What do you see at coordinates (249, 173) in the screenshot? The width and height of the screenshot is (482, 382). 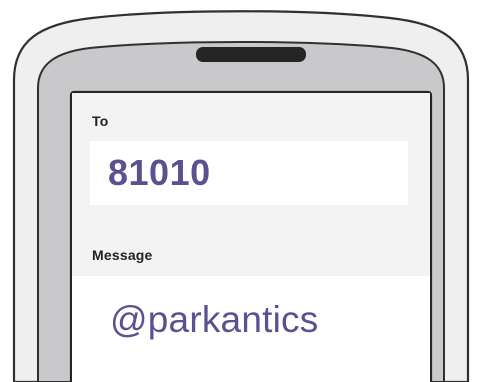 I see `recipient-field: 81010` at bounding box center [249, 173].